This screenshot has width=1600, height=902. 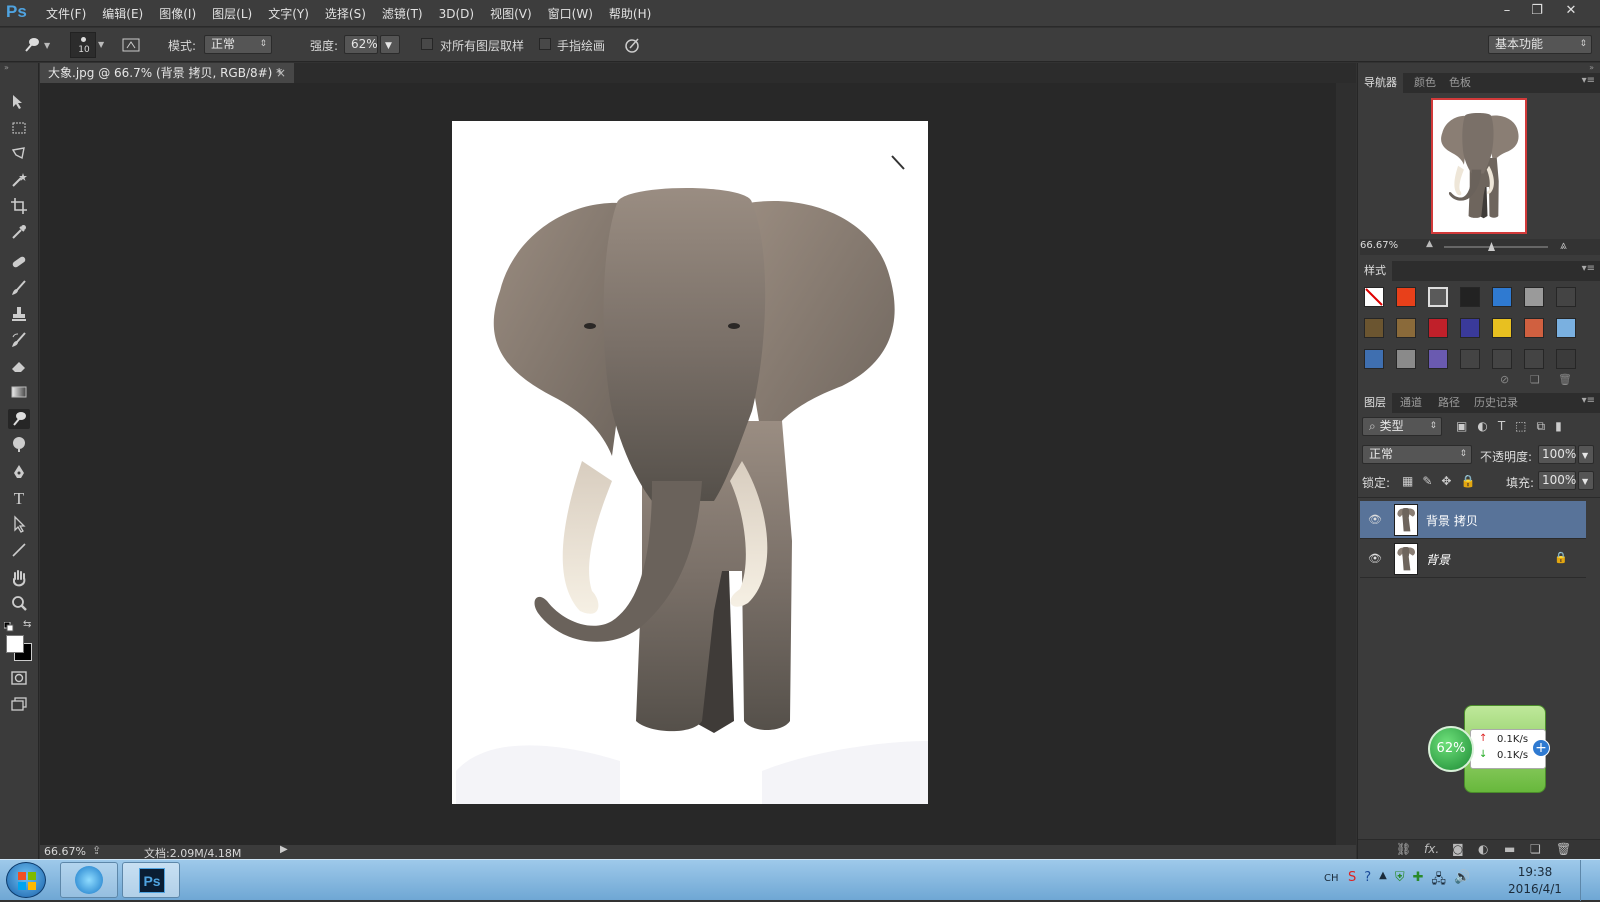 What do you see at coordinates (1509, 849) in the screenshot?
I see `new-group-folder-icon: ▬` at bounding box center [1509, 849].